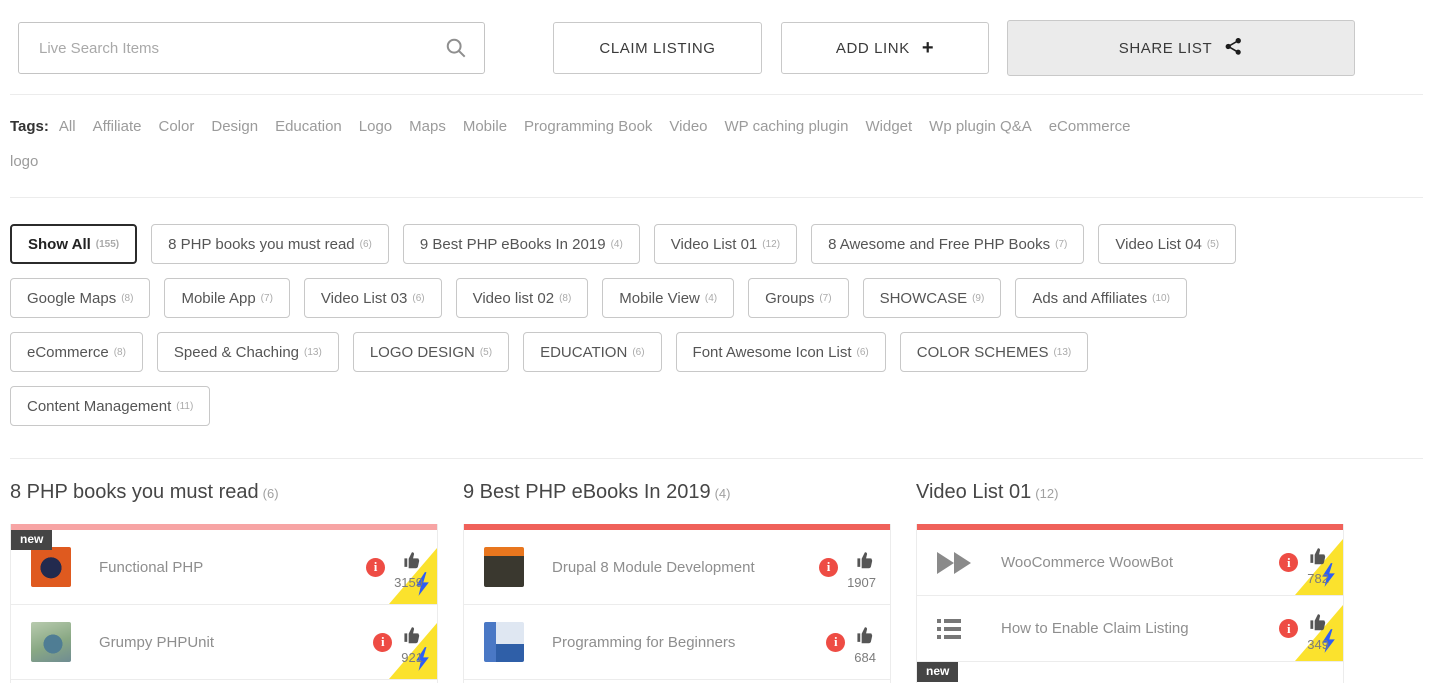 Image resolution: width=1433 pixels, height=683 pixels. Describe the element at coordinates (512, 244) in the screenshot. I see `filter-label: 9 Best PHP eBooks In 2019` at that location.